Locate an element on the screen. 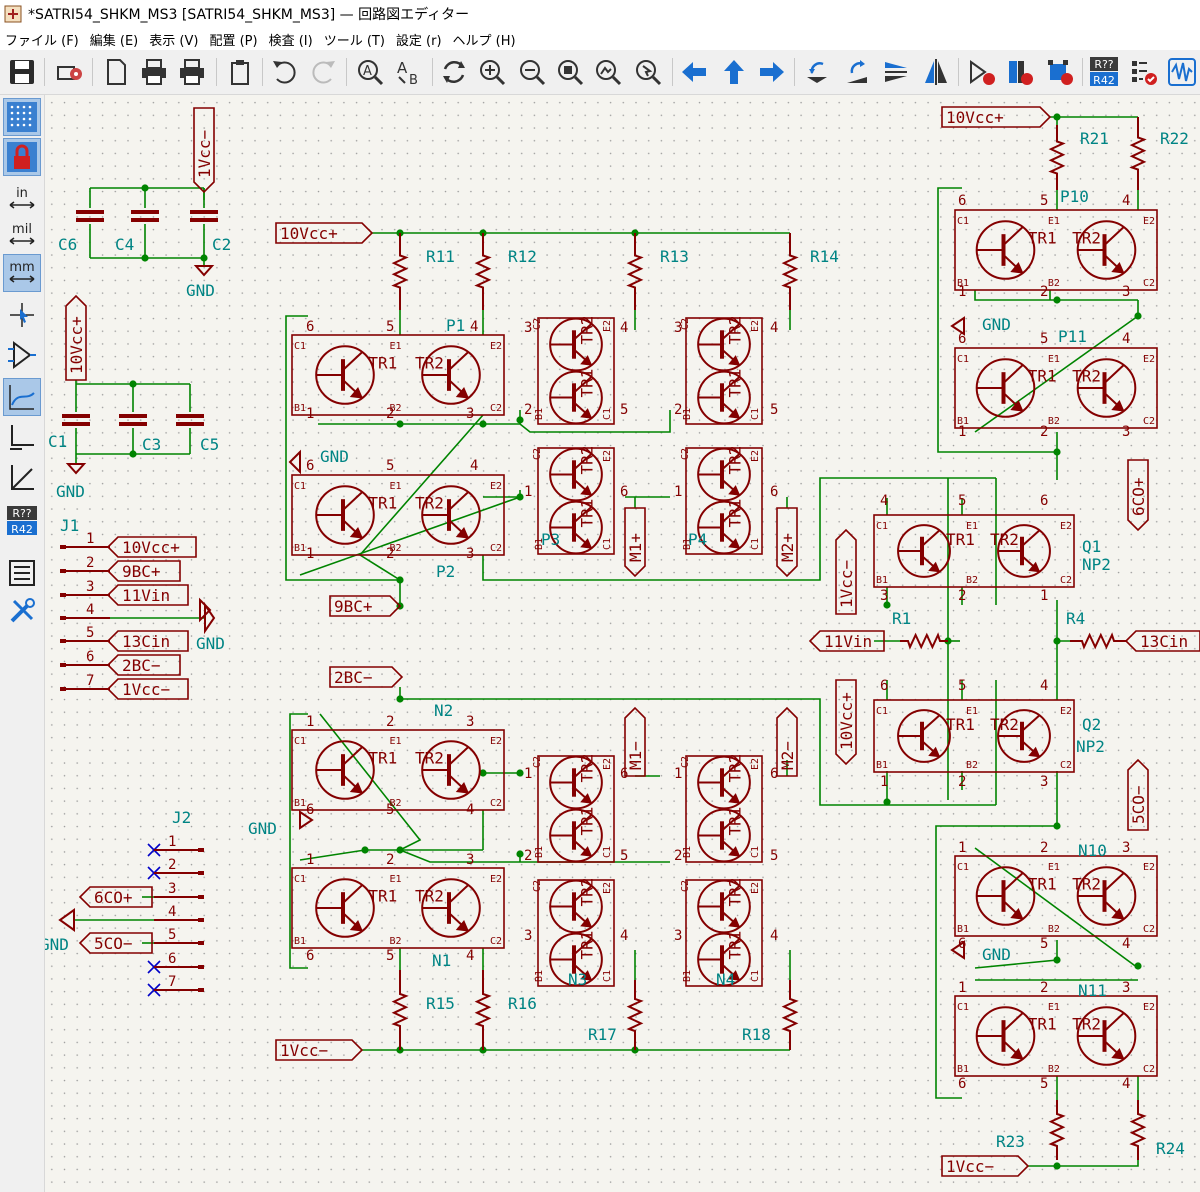  navigate-up-icon is located at coordinates (734, 72).